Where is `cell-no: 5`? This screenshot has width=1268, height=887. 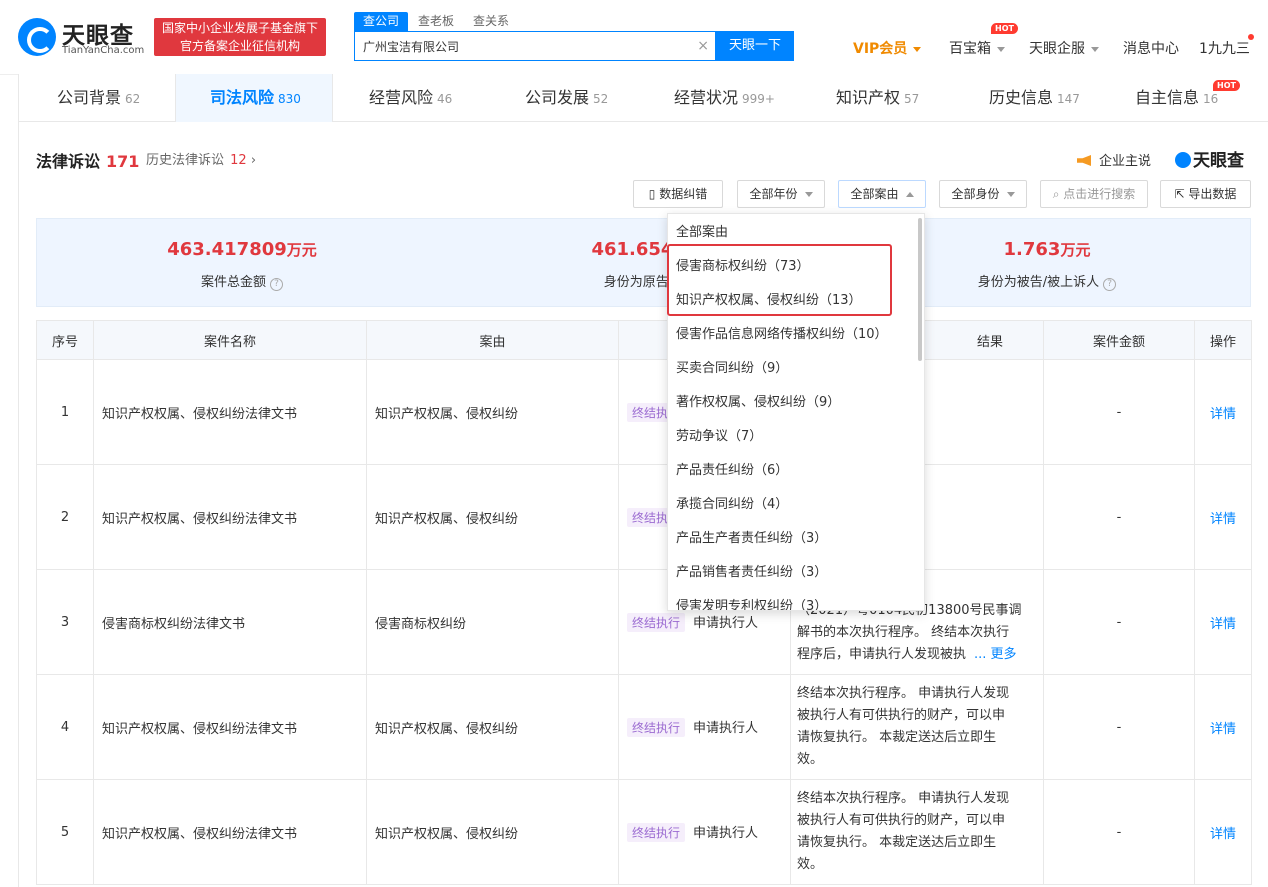
cell-no: 5 is located at coordinates (65, 832).